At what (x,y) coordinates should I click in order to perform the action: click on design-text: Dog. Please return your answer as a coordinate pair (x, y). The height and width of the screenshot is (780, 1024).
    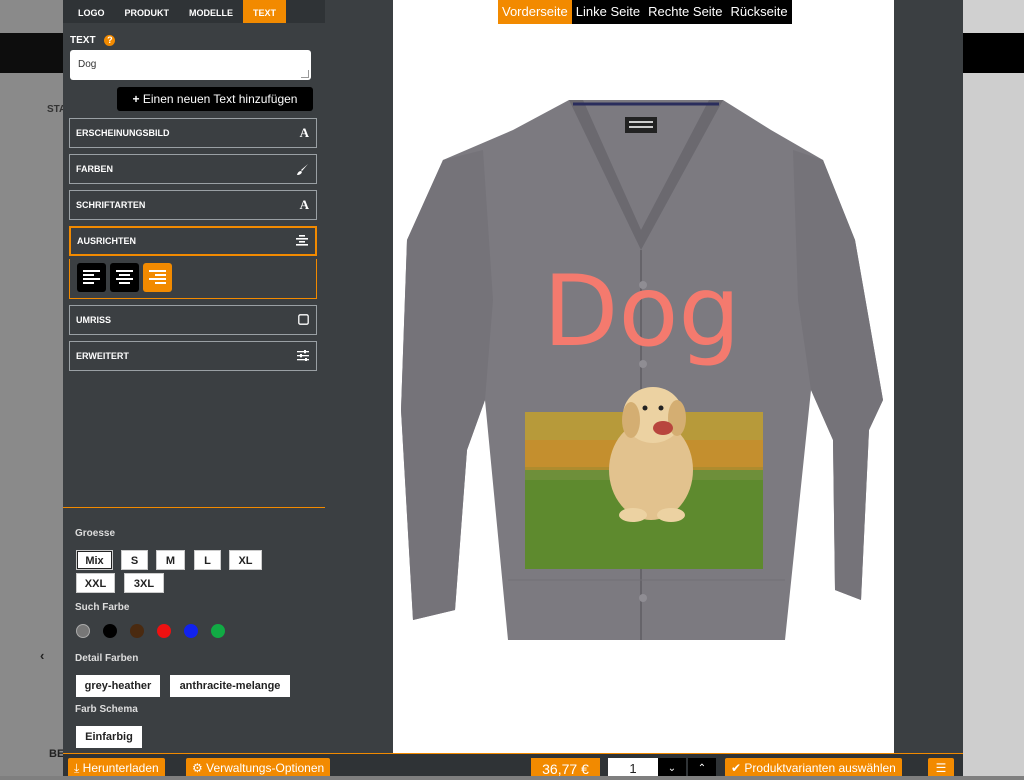
    Looking at the image, I should click on (642, 312).